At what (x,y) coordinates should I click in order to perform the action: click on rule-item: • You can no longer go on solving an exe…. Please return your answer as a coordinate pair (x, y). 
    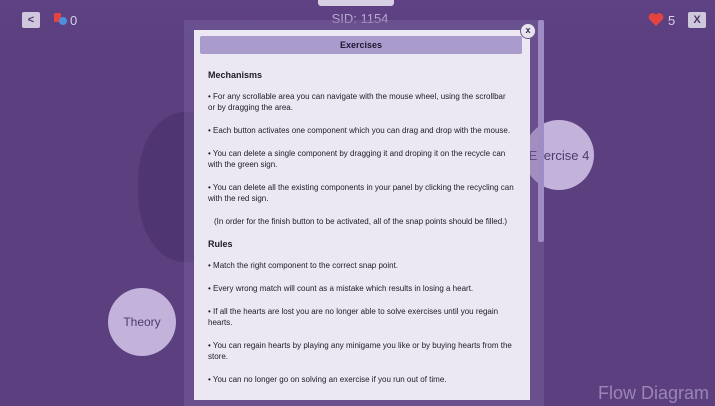
    Looking at the image, I should click on (327, 379).